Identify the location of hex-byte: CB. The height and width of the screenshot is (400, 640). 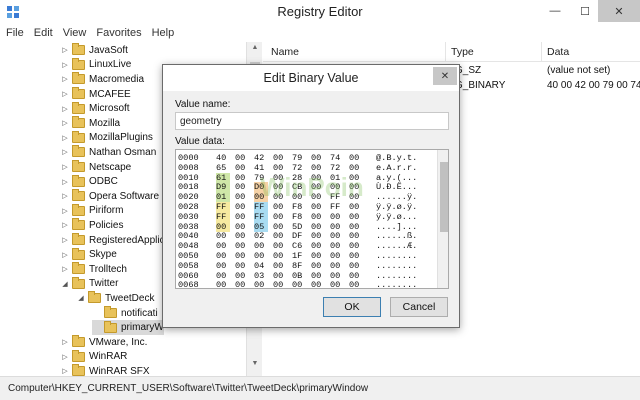
(299, 187).